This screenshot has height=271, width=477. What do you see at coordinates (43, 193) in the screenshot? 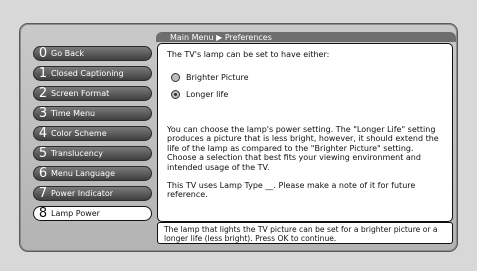
I see `menu-number: 7` at bounding box center [43, 193].